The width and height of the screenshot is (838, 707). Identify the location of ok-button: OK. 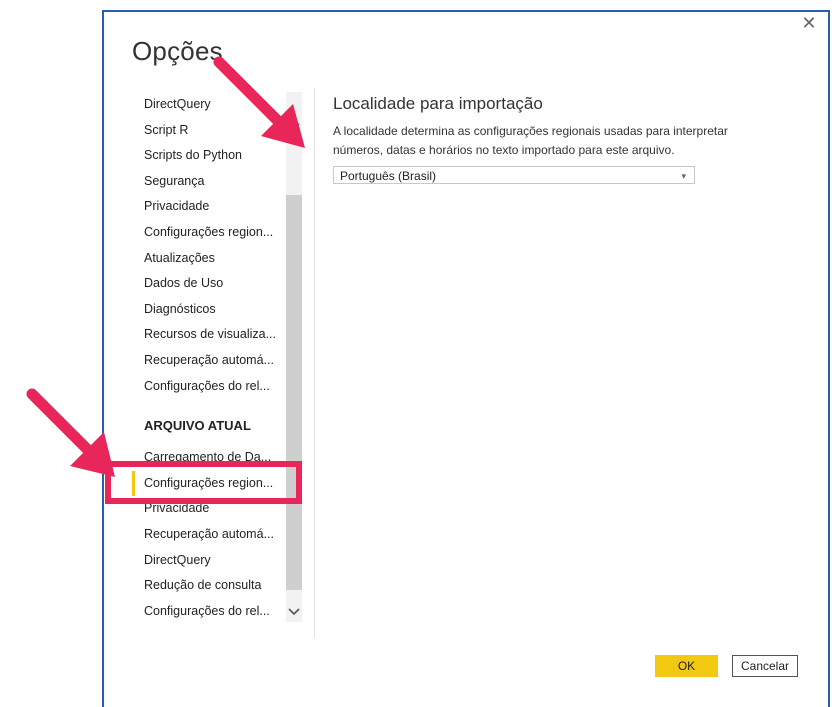
(686, 666).